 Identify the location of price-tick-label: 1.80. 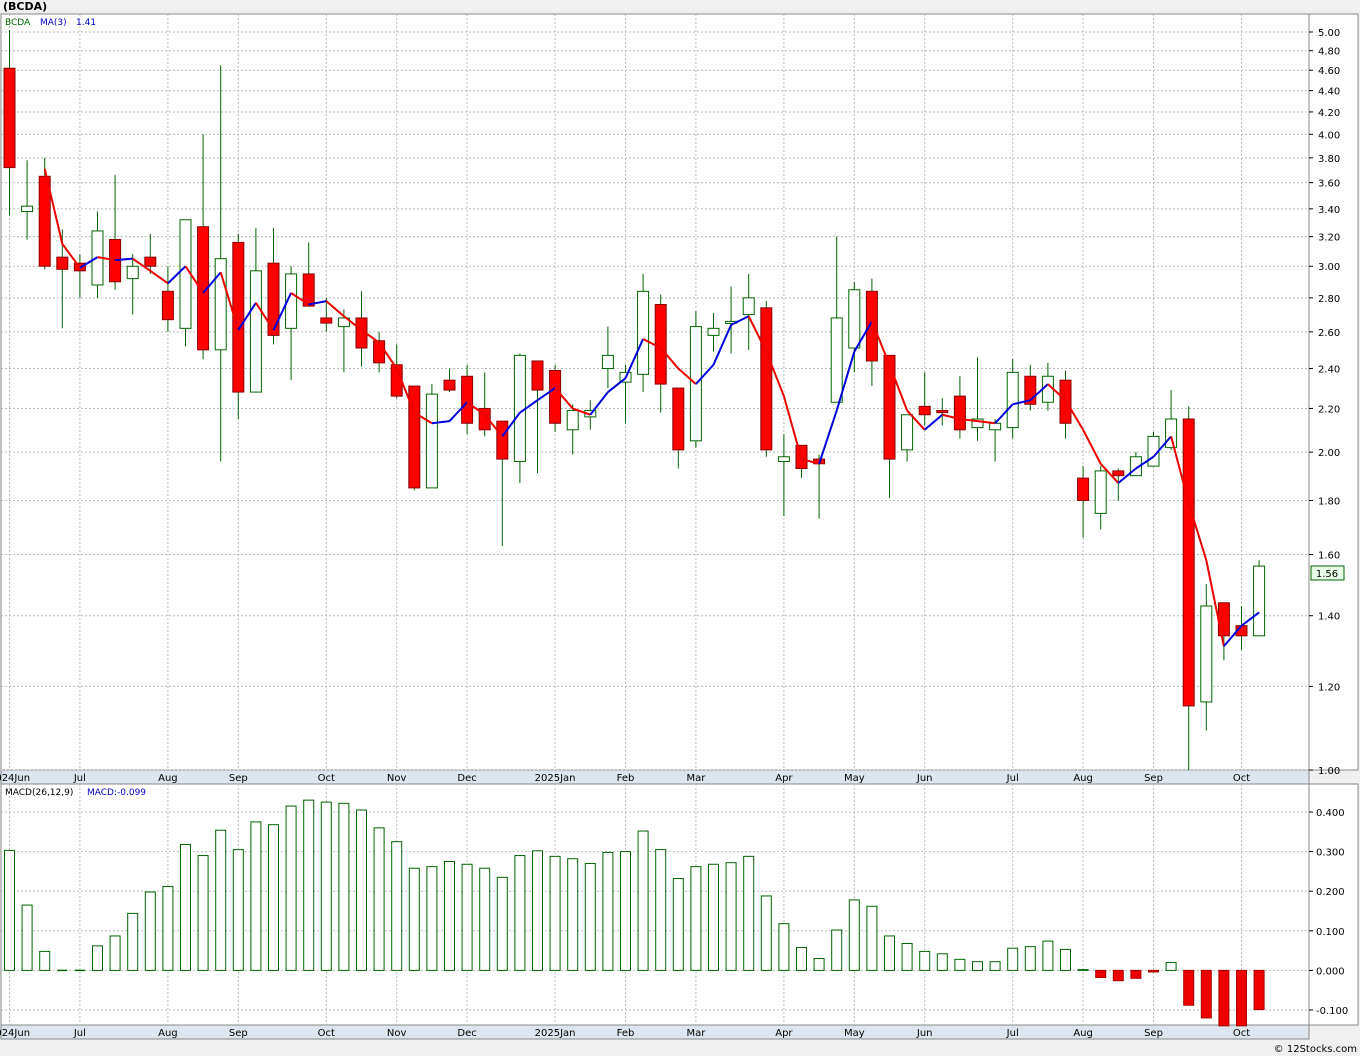
(1329, 501).